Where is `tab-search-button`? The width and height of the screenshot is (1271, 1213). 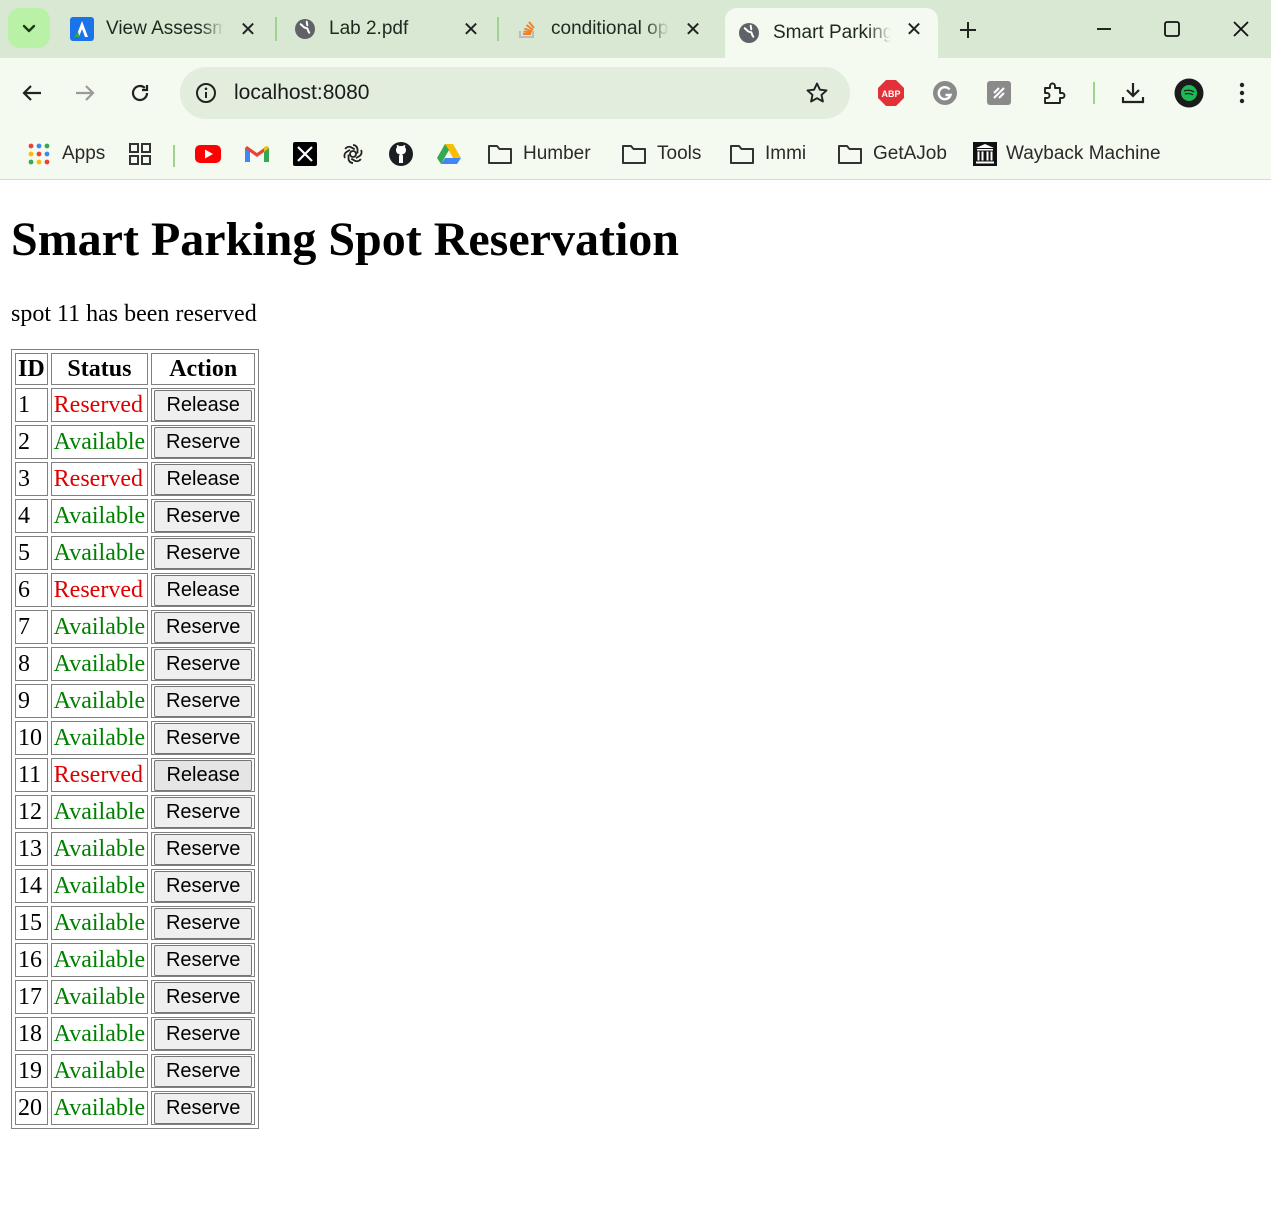 tab-search-button is located at coordinates (29, 28).